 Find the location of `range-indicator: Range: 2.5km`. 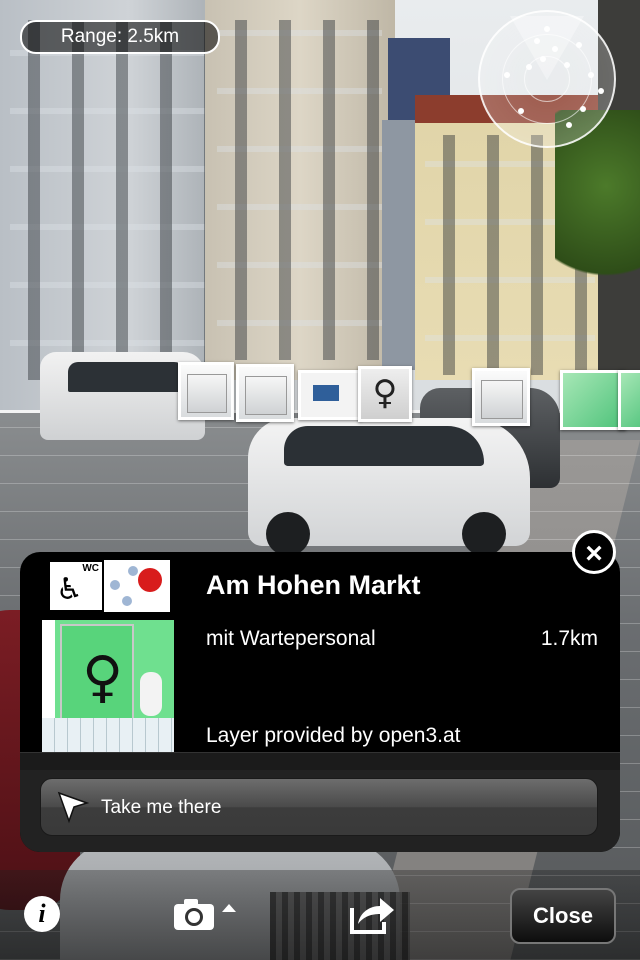

range-indicator: Range: 2.5km is located at coordinates (120, 37).